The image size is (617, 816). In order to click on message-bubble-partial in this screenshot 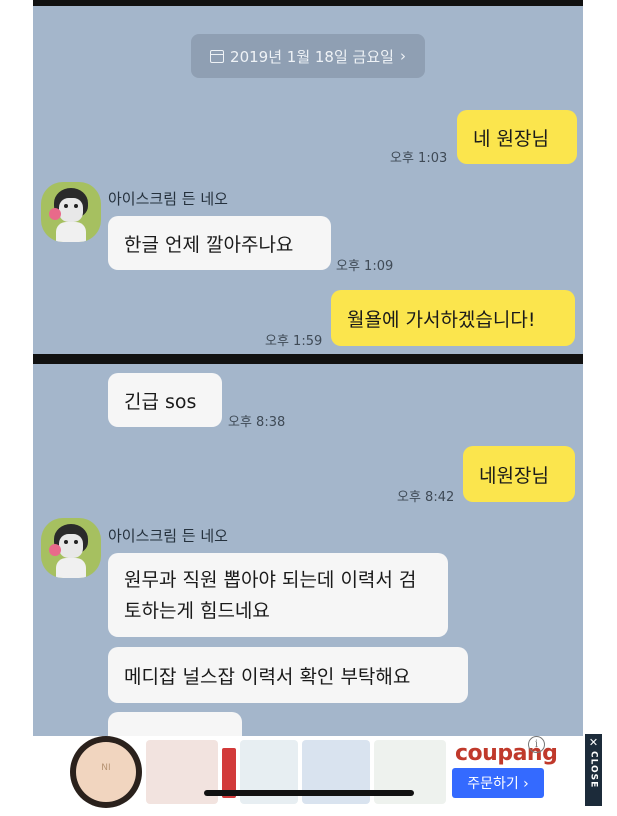, I will do `click(175, 724)`.